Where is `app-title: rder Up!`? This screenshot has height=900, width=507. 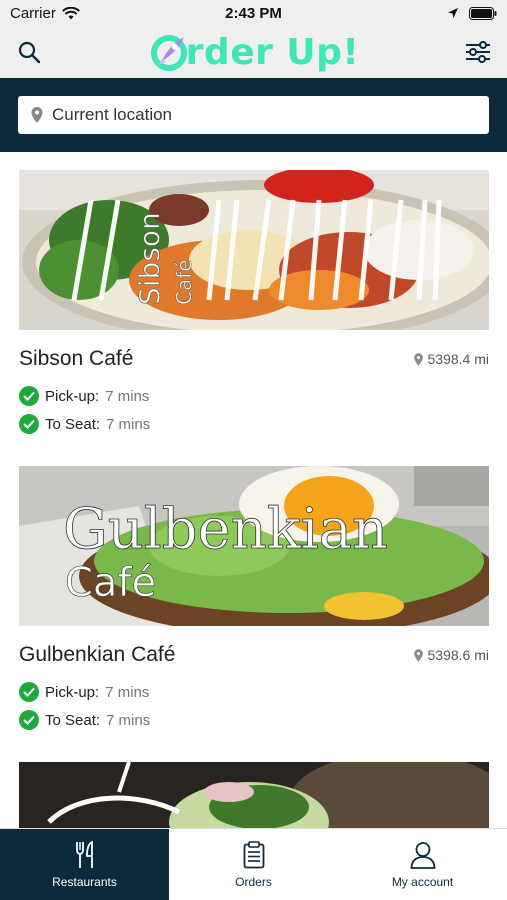 app-title: rder Up! is located at coordinates (272, 52).